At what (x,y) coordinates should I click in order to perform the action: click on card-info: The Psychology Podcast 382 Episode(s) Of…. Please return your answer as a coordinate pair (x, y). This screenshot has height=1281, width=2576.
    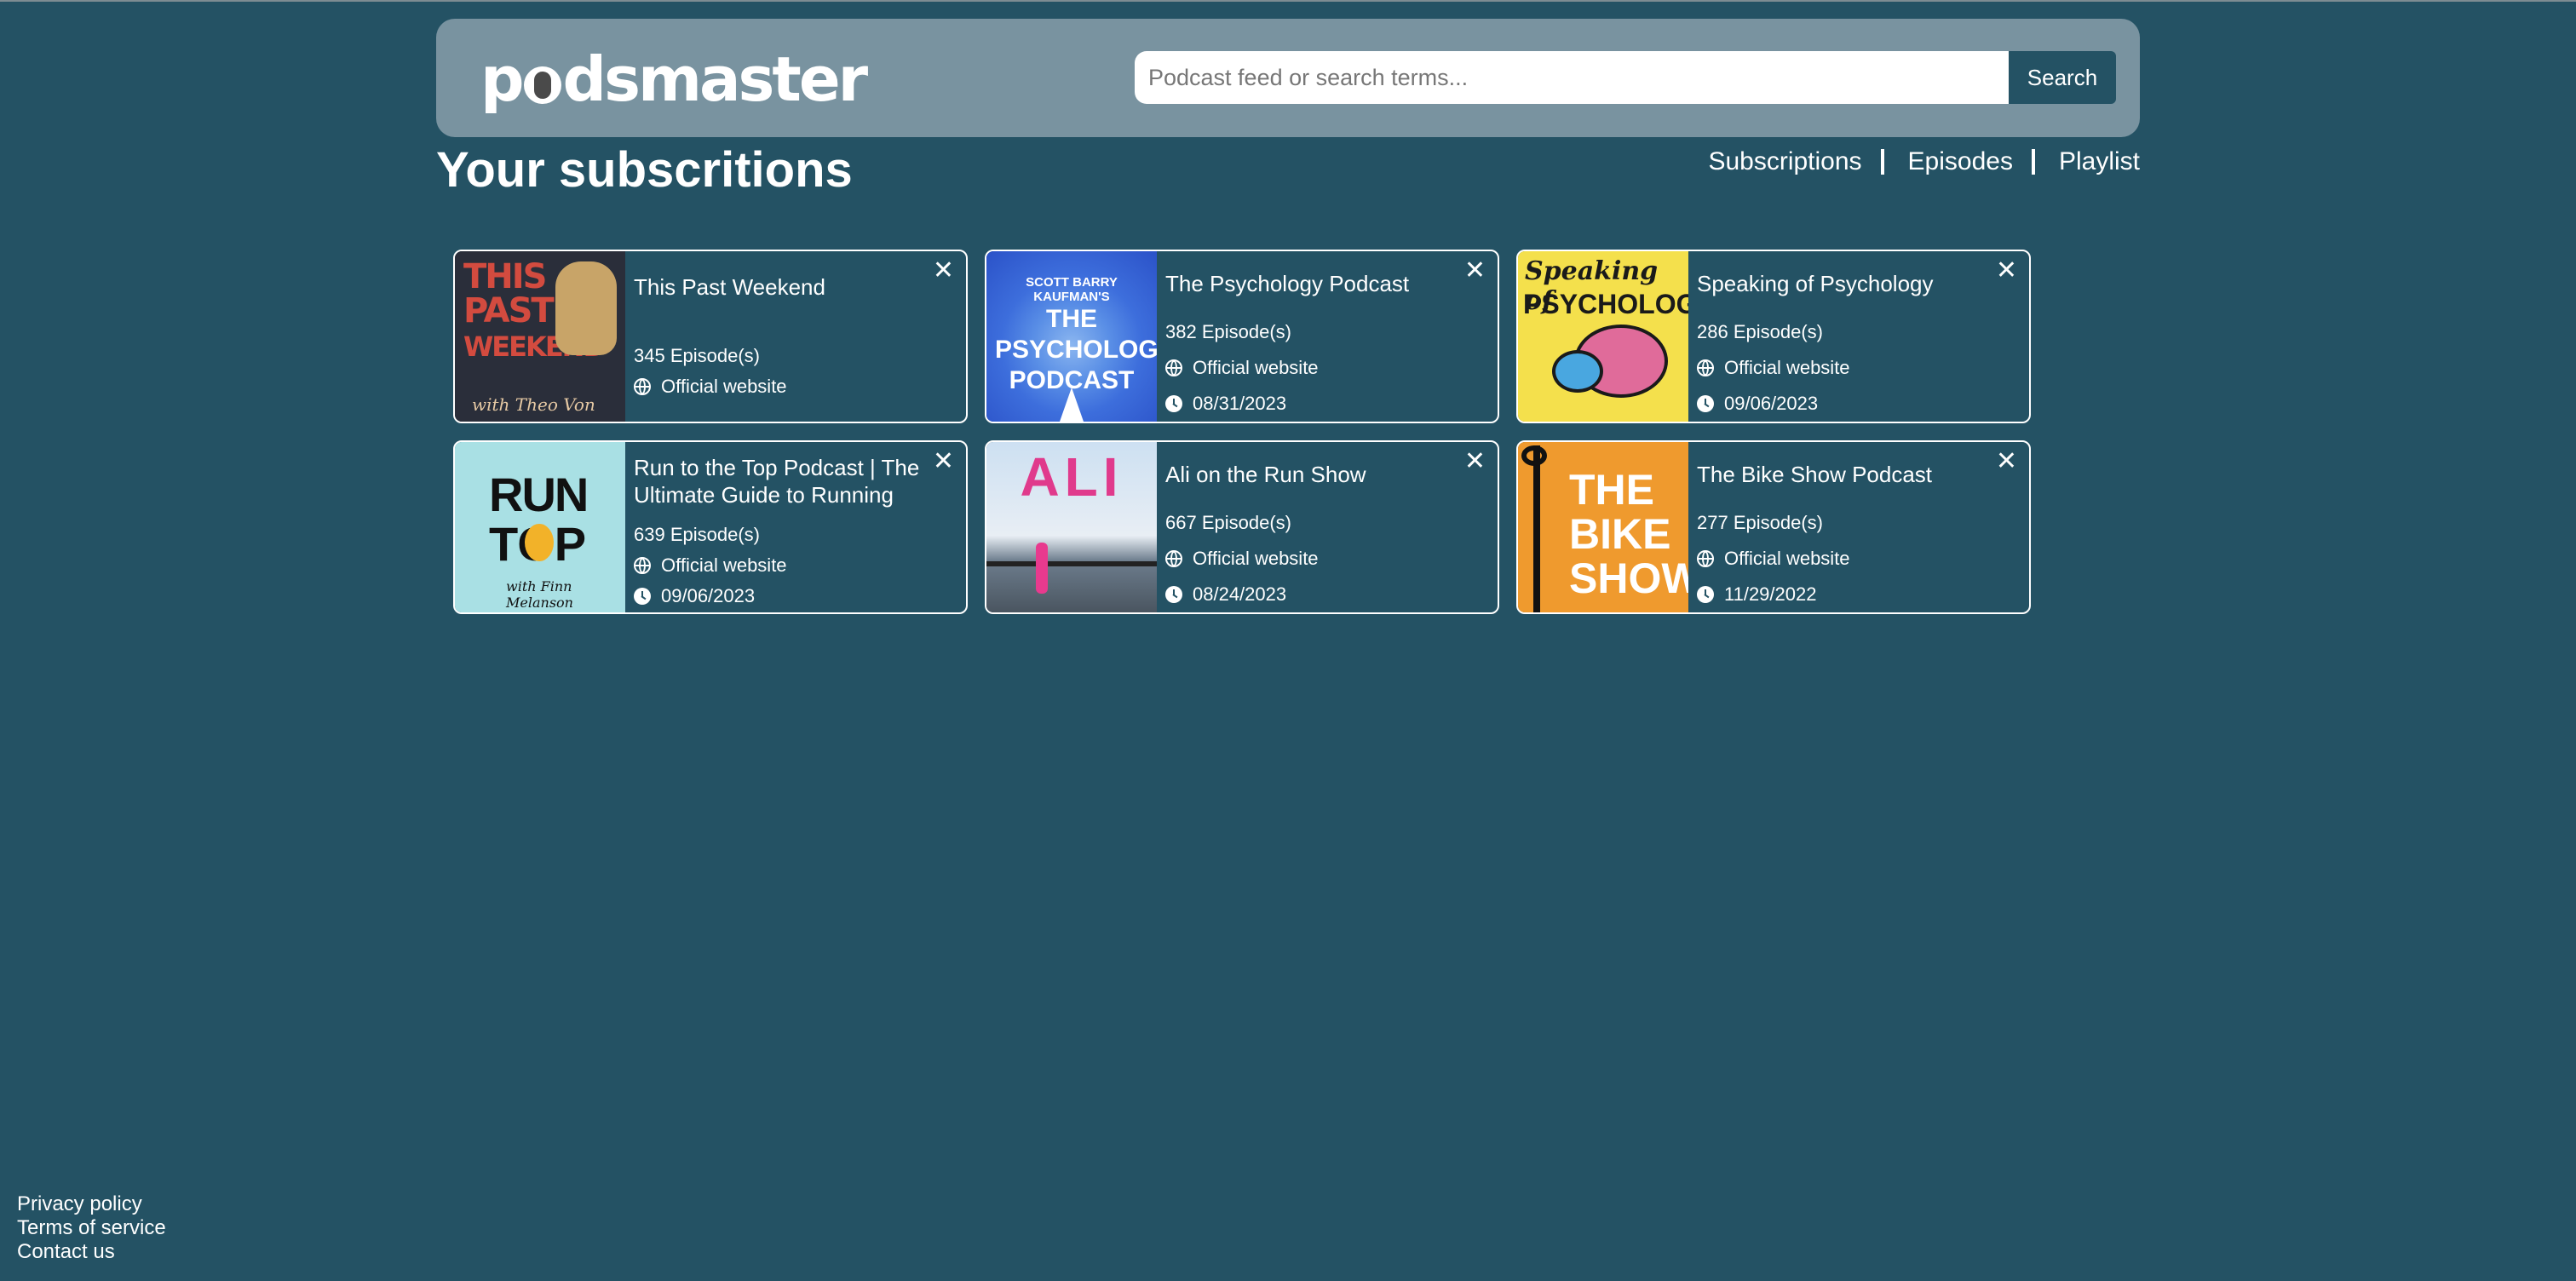
    Looking at the image, I should click on (1328, 336).